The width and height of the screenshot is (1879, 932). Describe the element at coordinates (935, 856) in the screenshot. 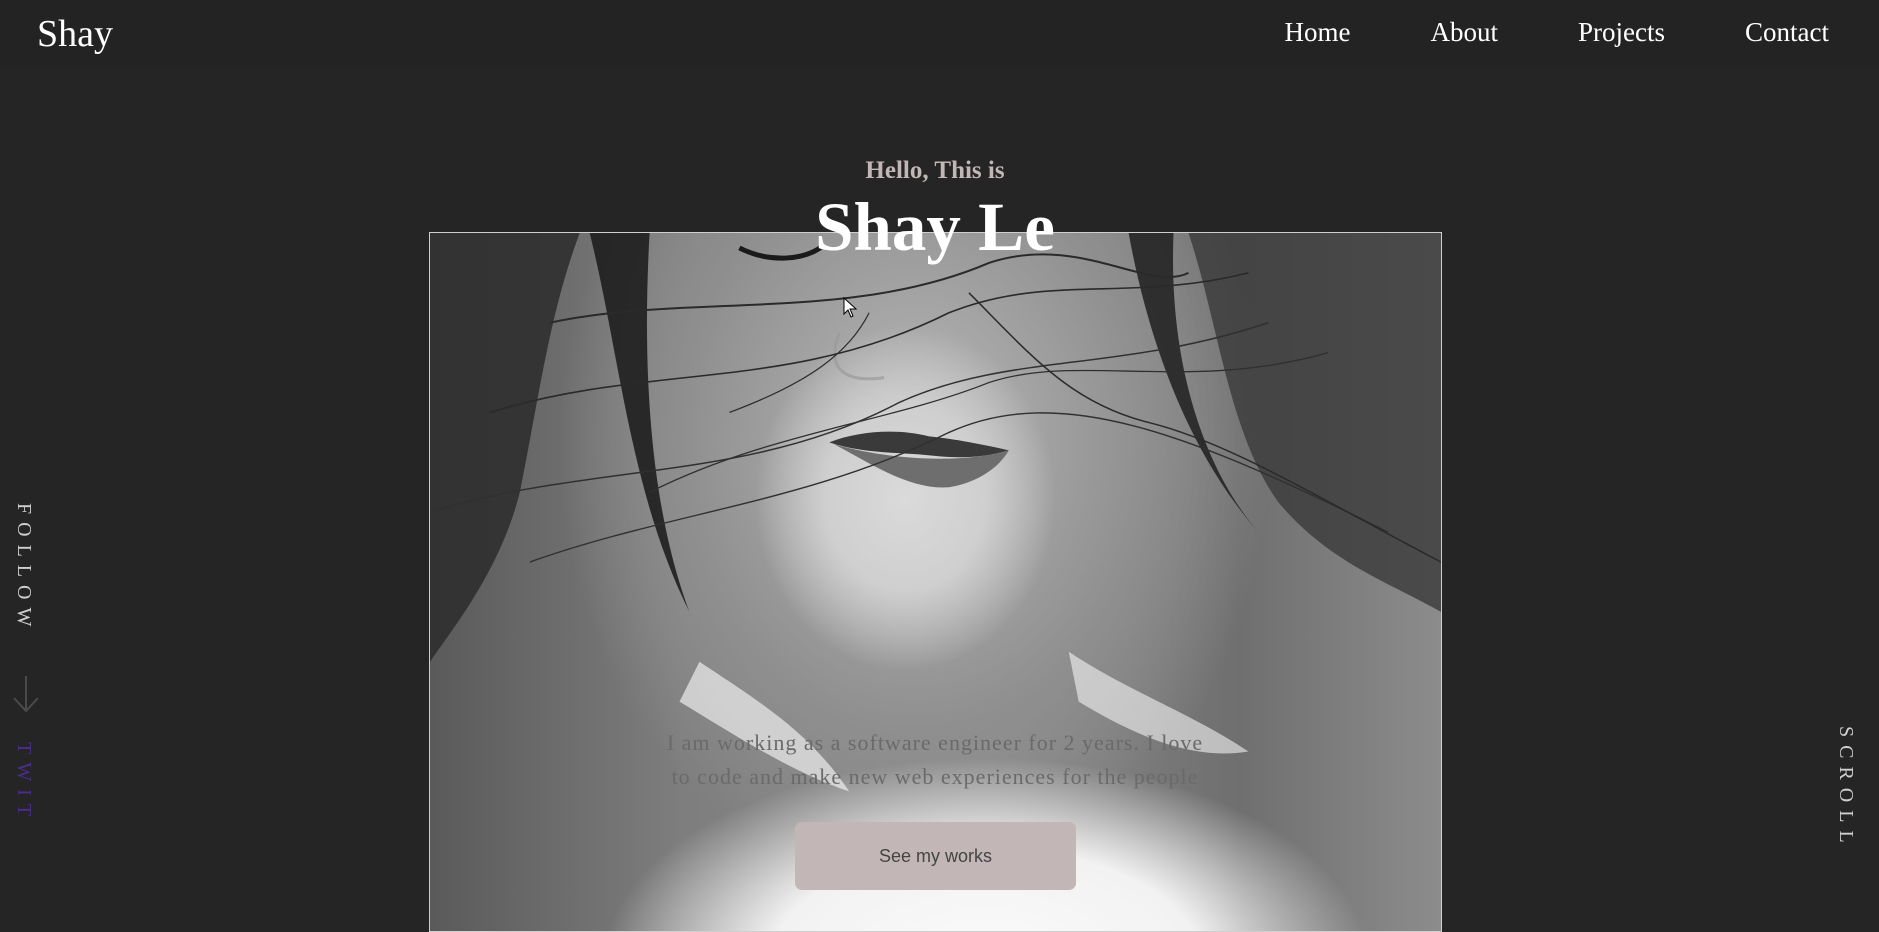

I see `see-my-works-button: See my works` at that location.